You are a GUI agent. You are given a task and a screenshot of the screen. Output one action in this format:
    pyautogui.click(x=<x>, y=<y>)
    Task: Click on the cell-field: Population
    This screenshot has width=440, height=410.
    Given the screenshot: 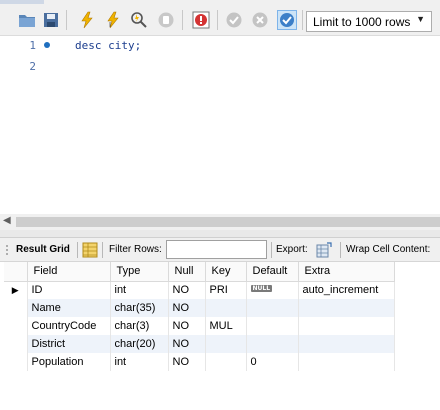 What is the action you would take?
    pyautogui.click(x=69, y=362)
    